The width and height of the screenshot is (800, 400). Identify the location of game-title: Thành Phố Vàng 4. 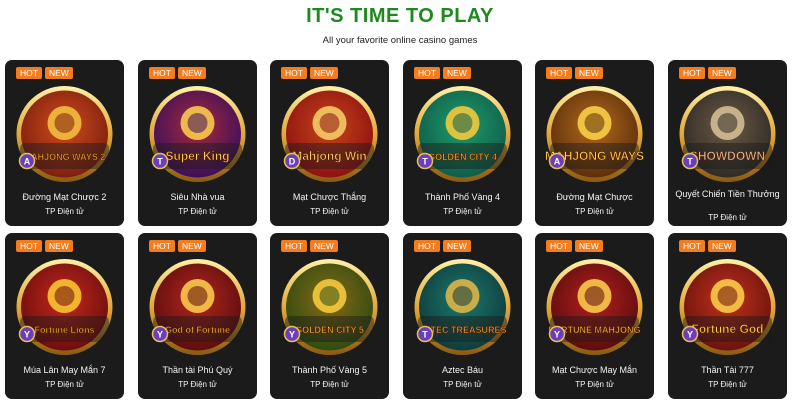
(462, 197).